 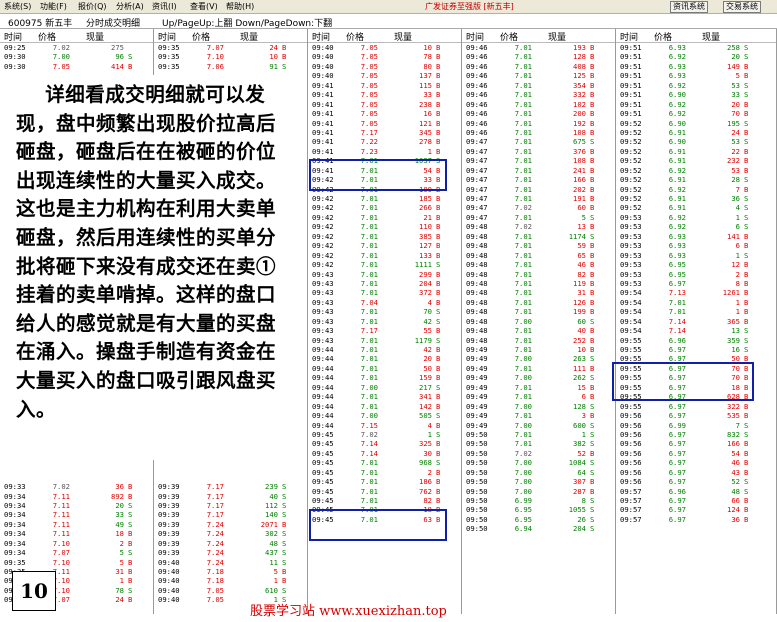 I want to click on menu-function: 功能(F), so click(x=53, y=6).